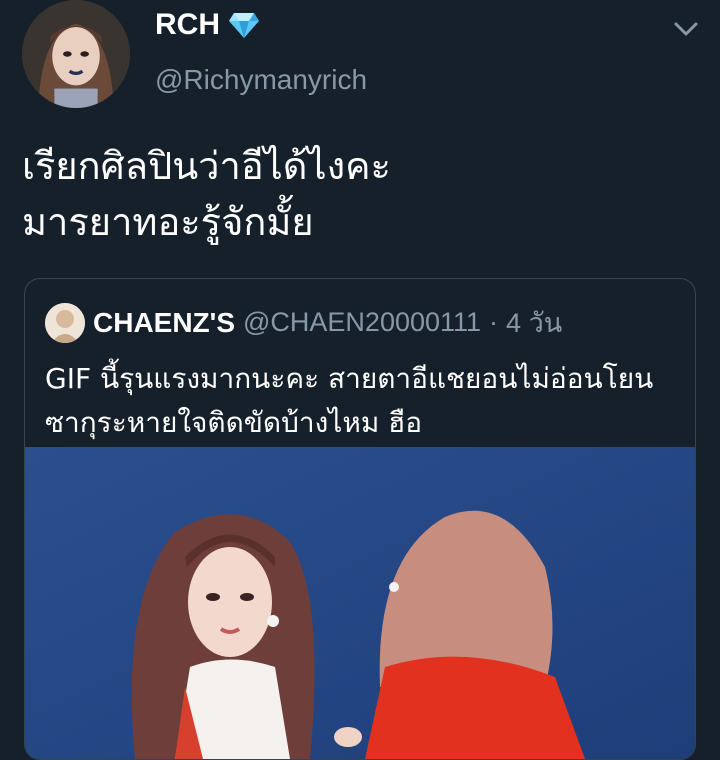 This screenshot has width=720, height=760. Describe the element at coordinates (76, 54) in the screenshot. I see `avatar` at that location.